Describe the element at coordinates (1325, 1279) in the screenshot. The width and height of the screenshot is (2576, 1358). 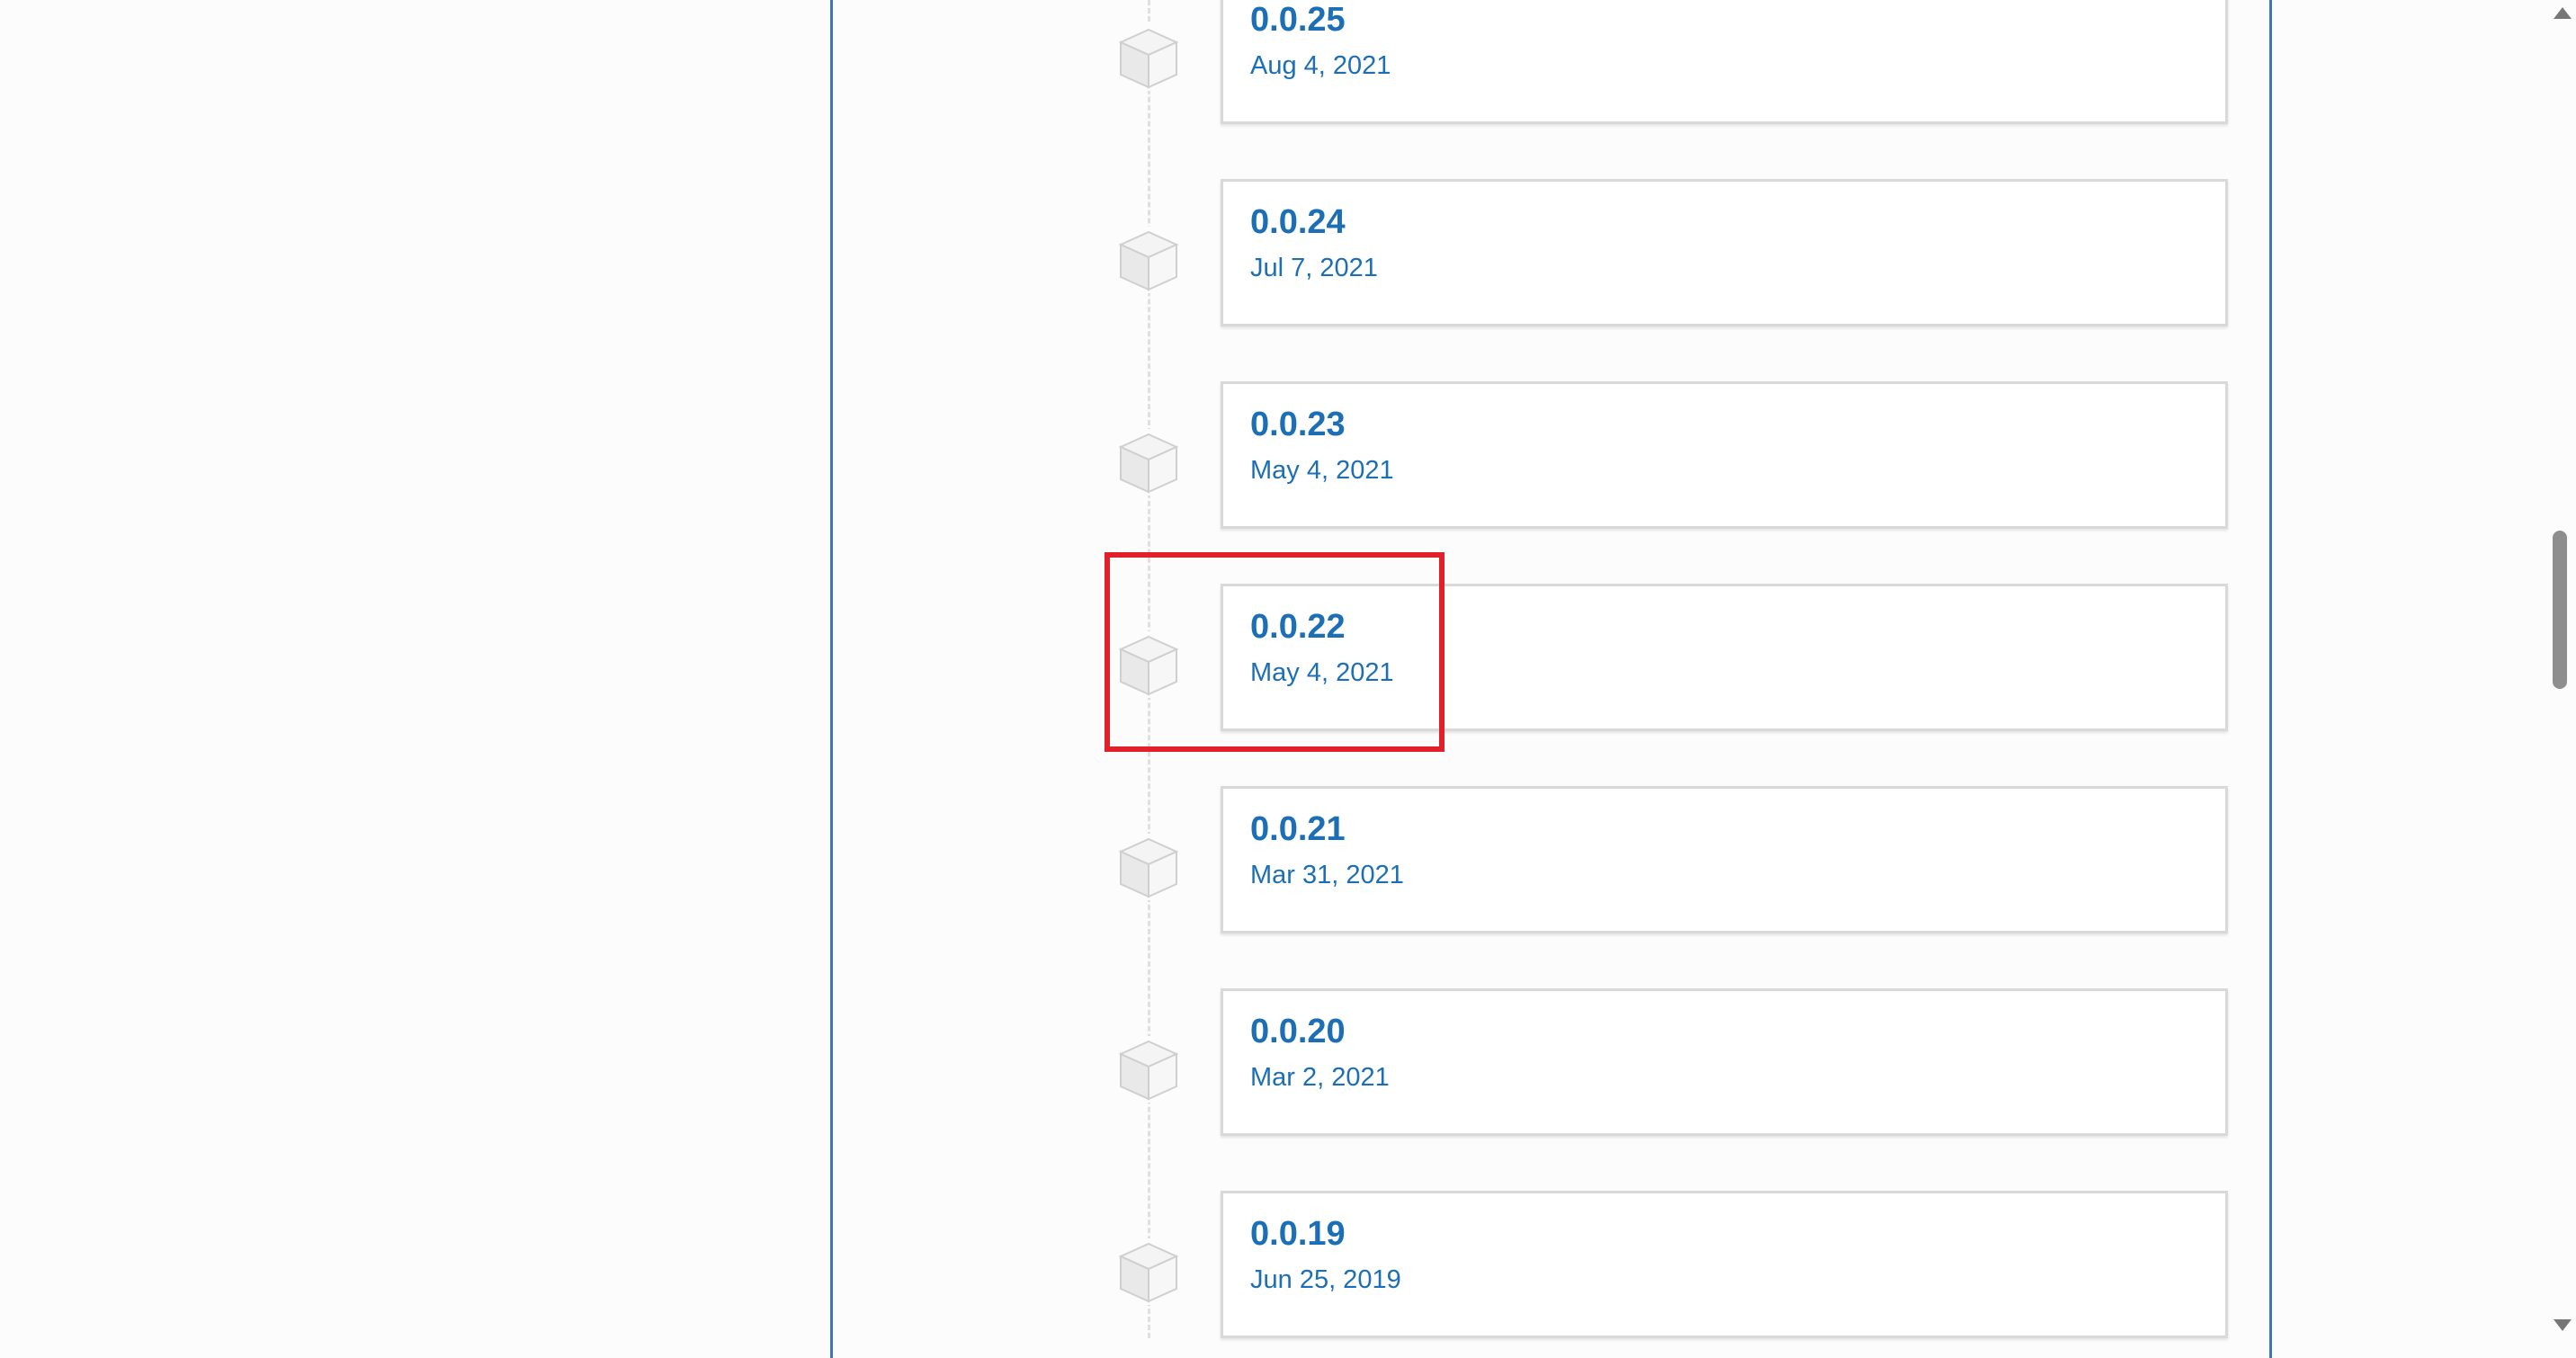
I see `release-date: Jun 25, 2019` at that location.